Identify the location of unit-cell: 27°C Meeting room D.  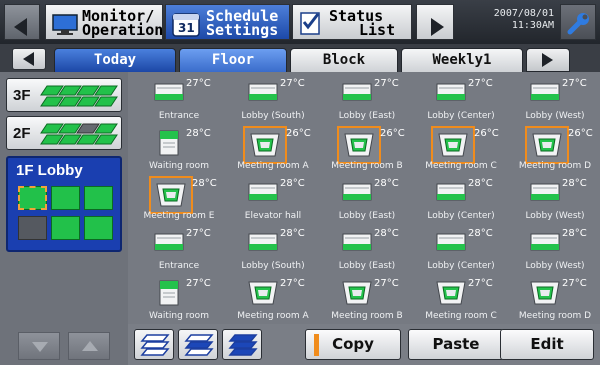
(554, 301).